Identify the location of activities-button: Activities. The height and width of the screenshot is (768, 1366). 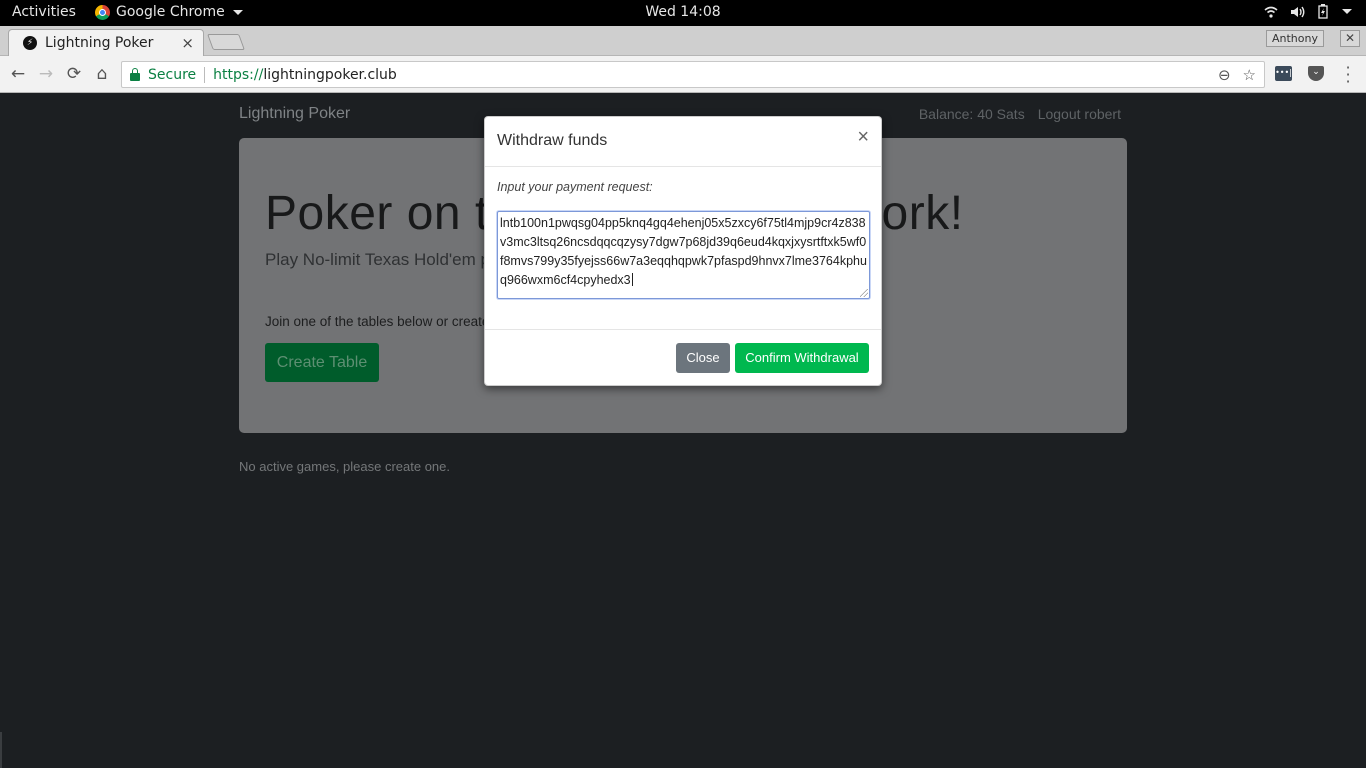
(44, 12).